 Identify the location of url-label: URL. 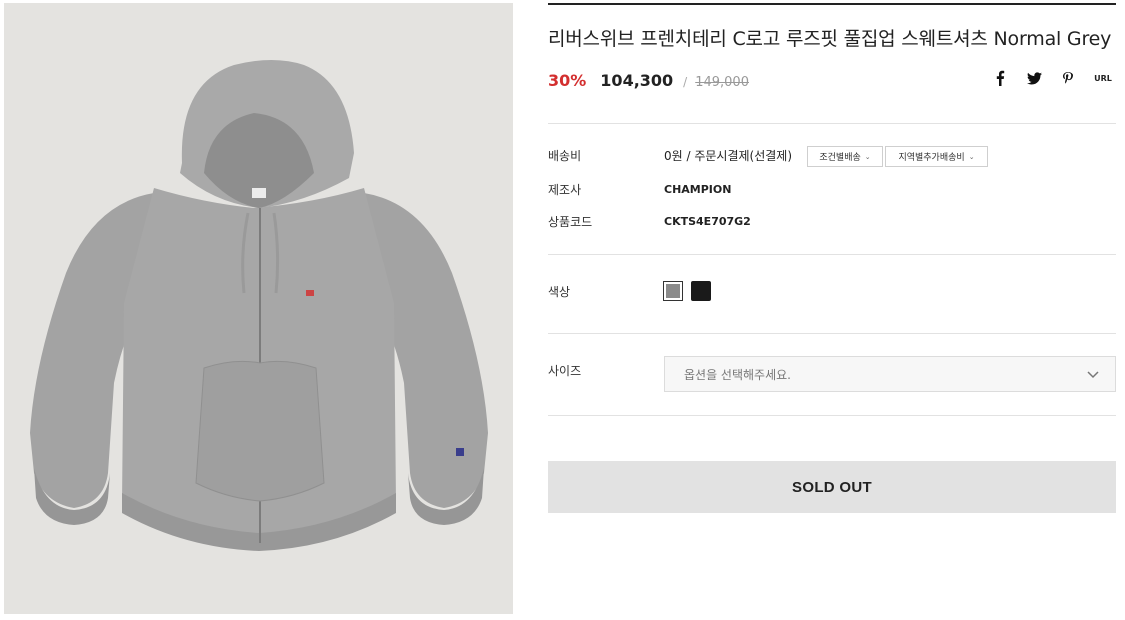
(1103, 78).